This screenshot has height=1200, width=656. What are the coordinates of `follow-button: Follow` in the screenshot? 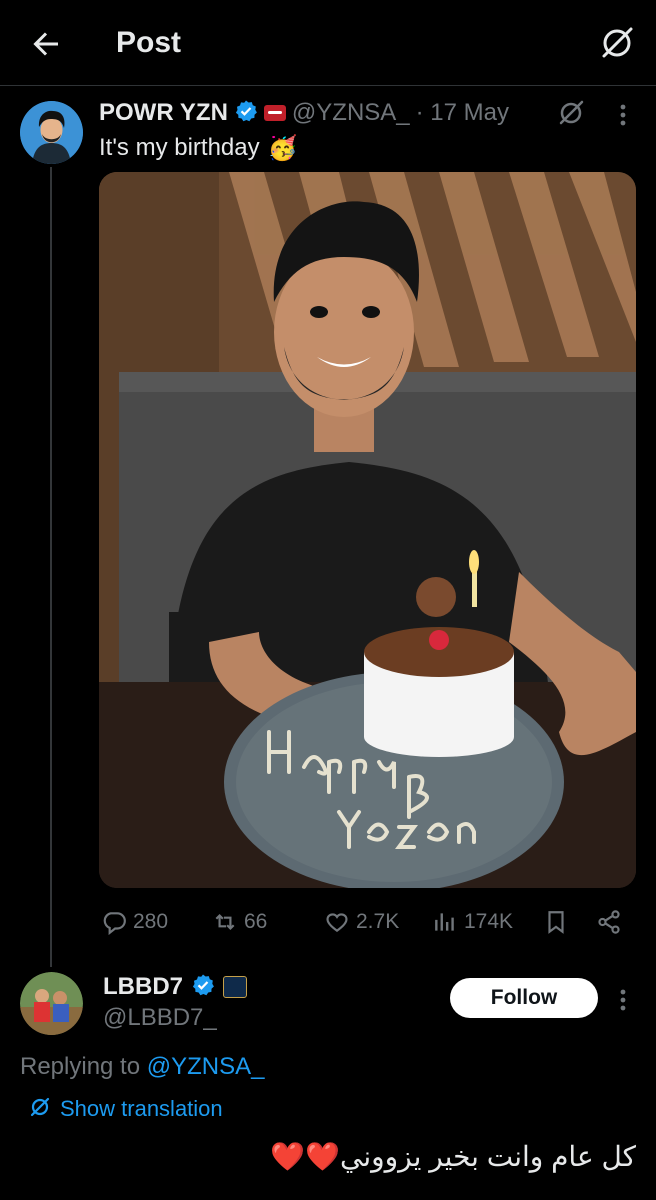 It's located at (524, 998).